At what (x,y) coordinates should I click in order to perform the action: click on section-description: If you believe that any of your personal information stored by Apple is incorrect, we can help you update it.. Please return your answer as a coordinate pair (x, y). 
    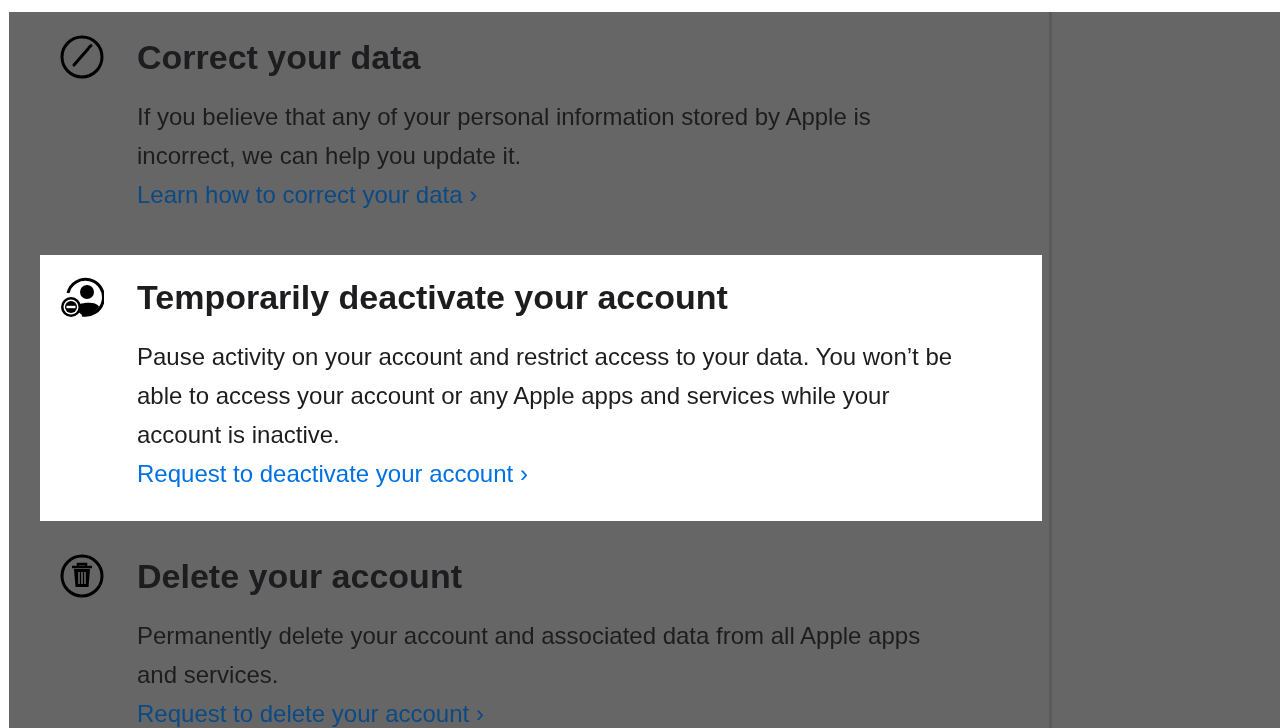
    Looking at the image, I should click on (504, 136).